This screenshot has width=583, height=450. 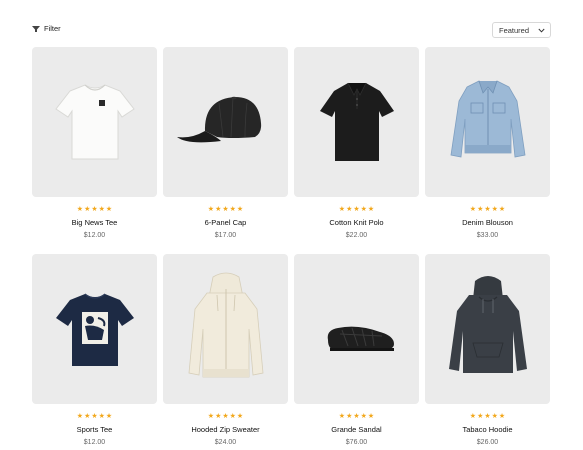 I want to click on product-card: ★ ★ ★ ★ ★ 6-Panel Cap $17.00, so click(x=225, y=144).